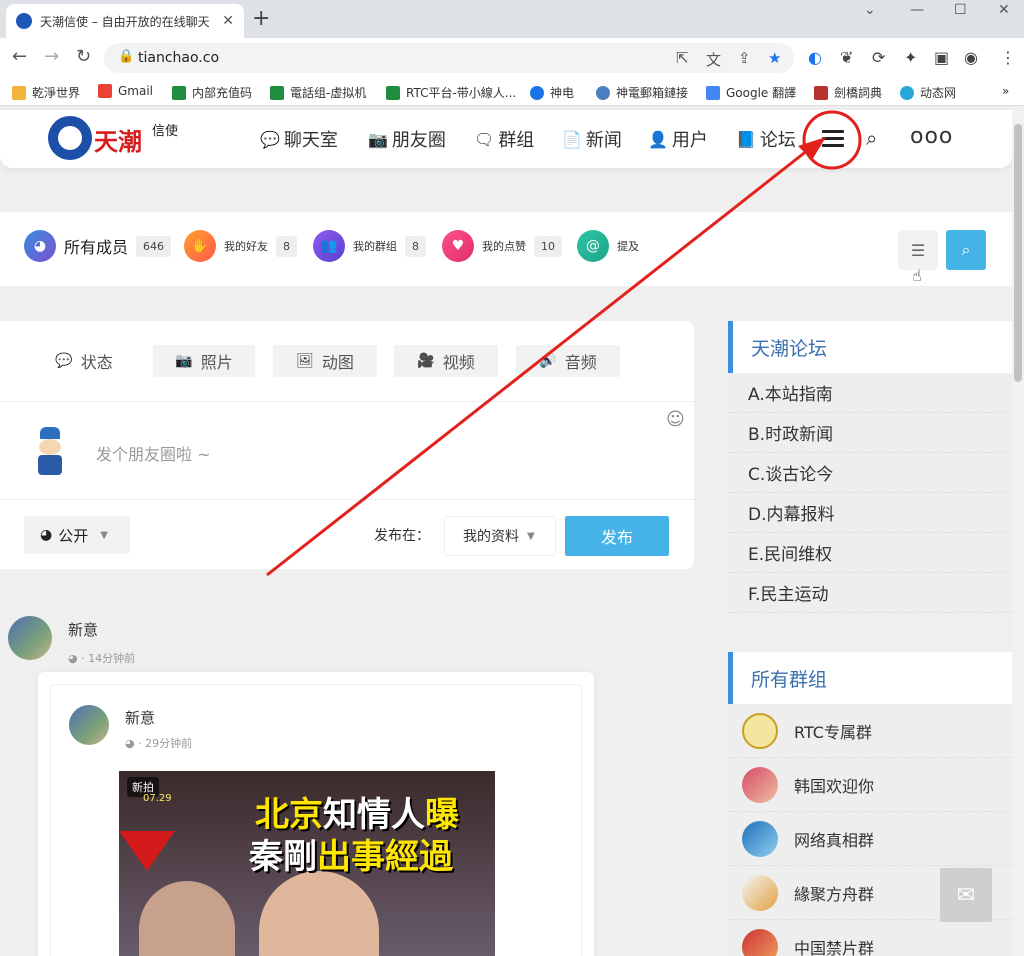 This screenshot has width=1024, height=956. What do you see at coordinates (204, 361) in the screenshot?
I see `tab-photo: 📷 照片` at bounding box center [204, 361].